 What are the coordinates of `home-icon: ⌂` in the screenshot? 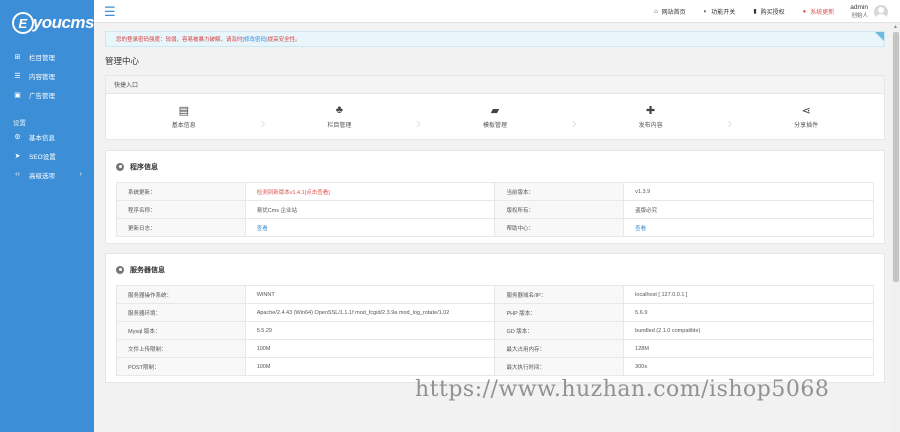 It's located at (656, 11).